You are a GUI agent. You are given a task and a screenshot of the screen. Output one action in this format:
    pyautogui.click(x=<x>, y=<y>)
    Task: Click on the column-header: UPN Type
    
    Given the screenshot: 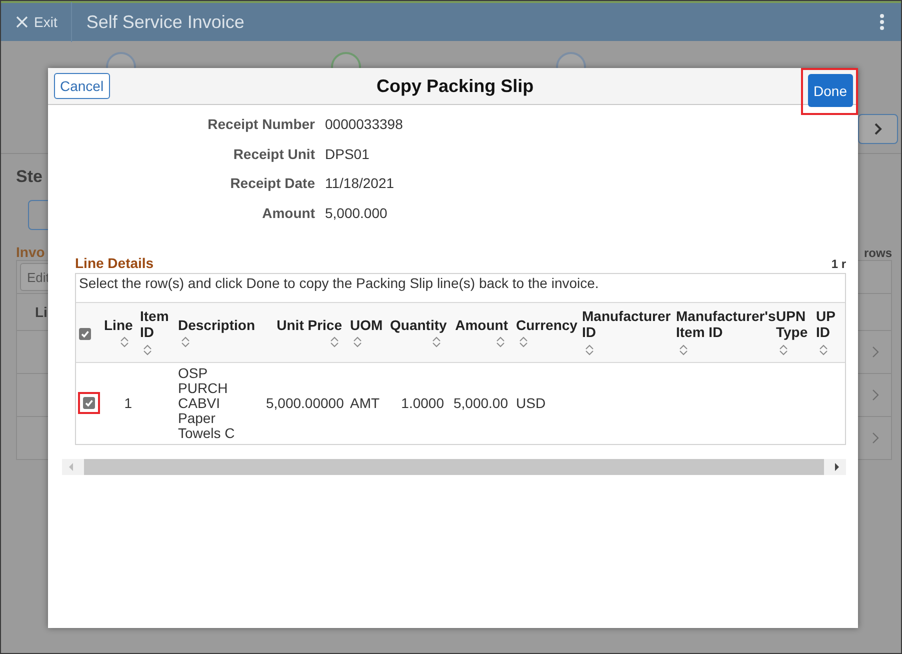 What is the action you would take?
    pyautogui.click(x=792, y=324)
    